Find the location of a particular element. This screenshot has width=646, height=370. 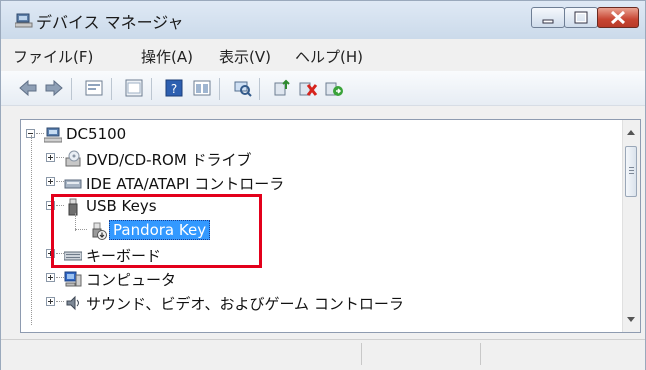

close-button is located at coordinates (618, 17).